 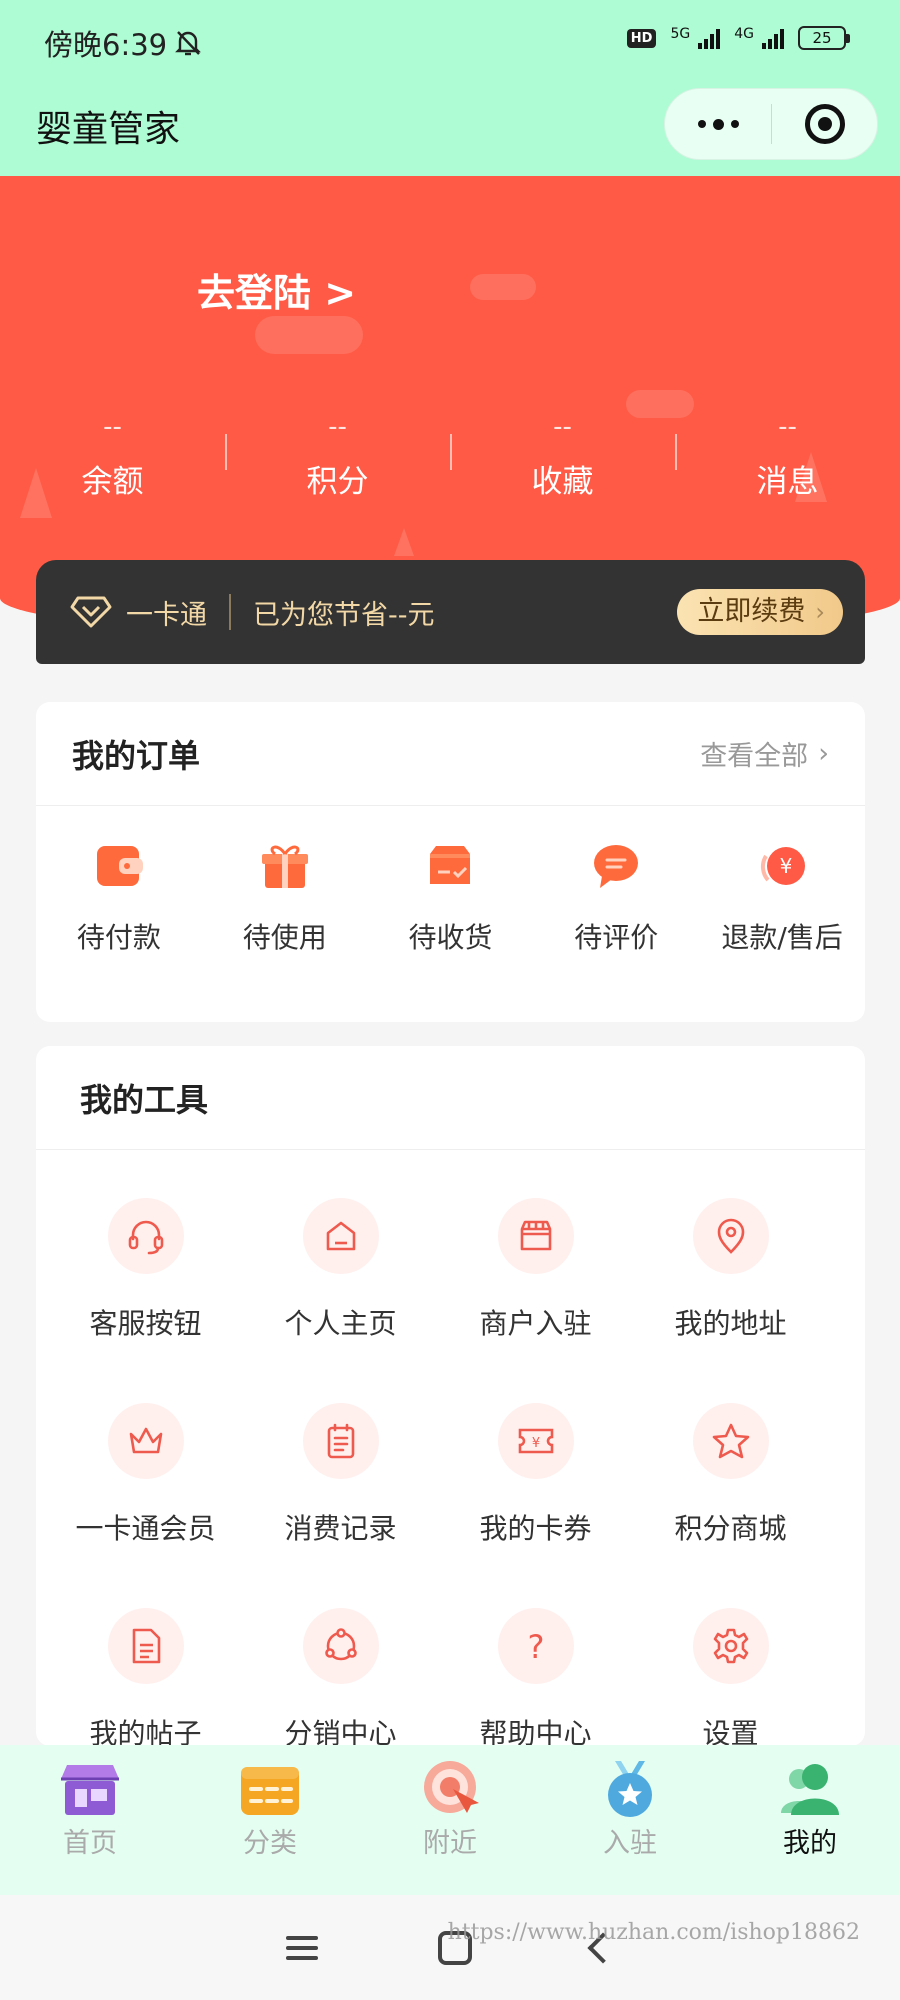 I want to click on status-bar: 傍晚6:39 HD 5G 4G 25, so click(x=450, y=42).